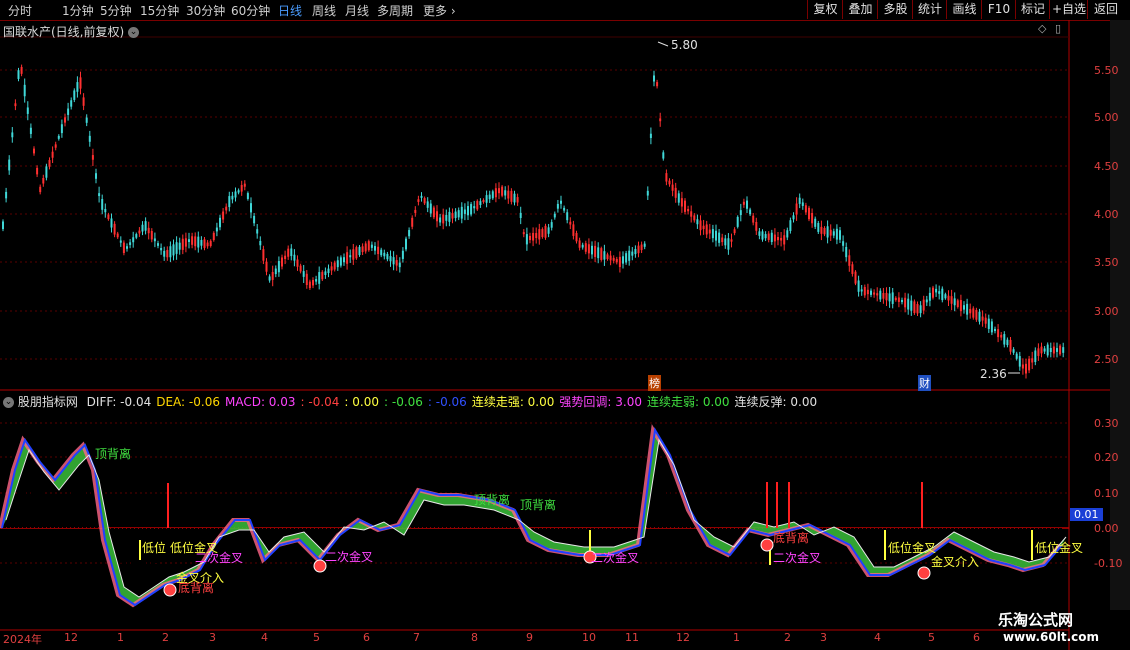 The image size is (1130, 650). I want to click on indicator-menu-icon: ⌄, so click(8, 402).